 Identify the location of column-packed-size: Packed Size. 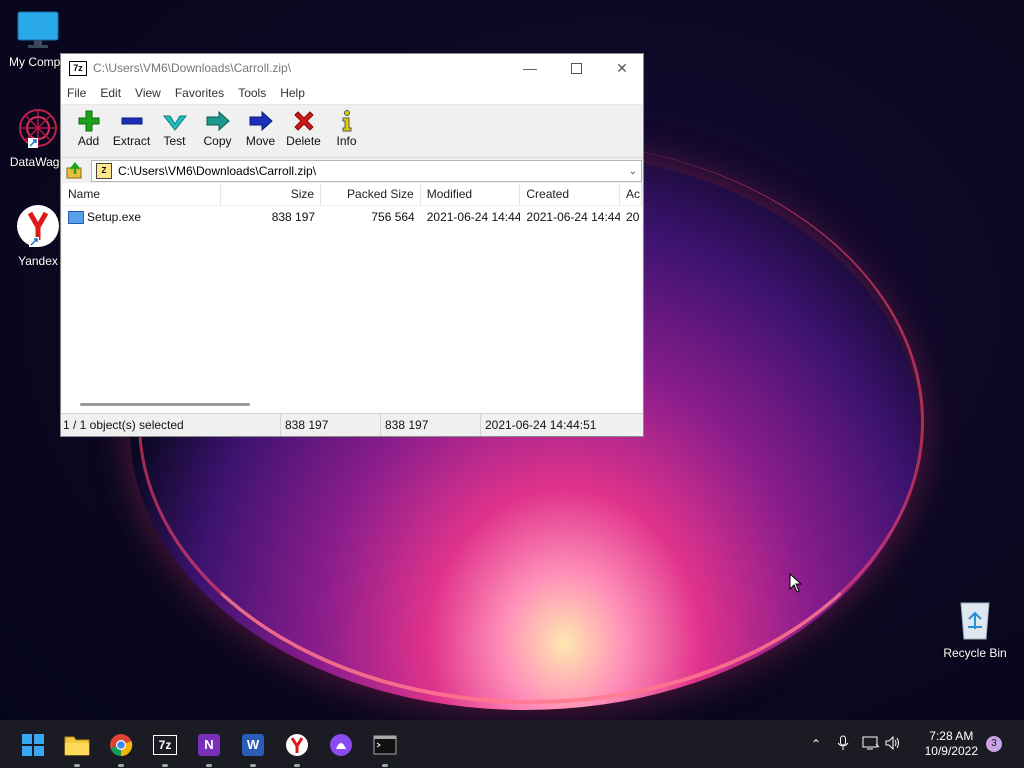
(371, 194).